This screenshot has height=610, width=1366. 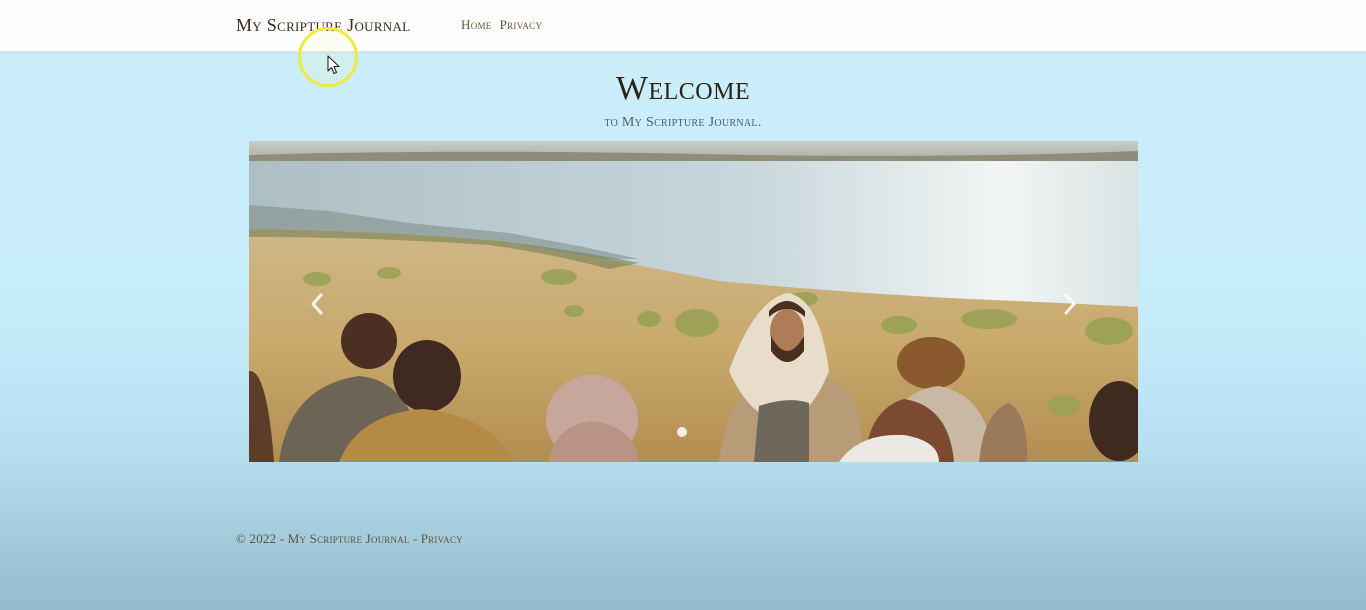 I want to click on carousel-next-button, so click(x=1070, y=304).